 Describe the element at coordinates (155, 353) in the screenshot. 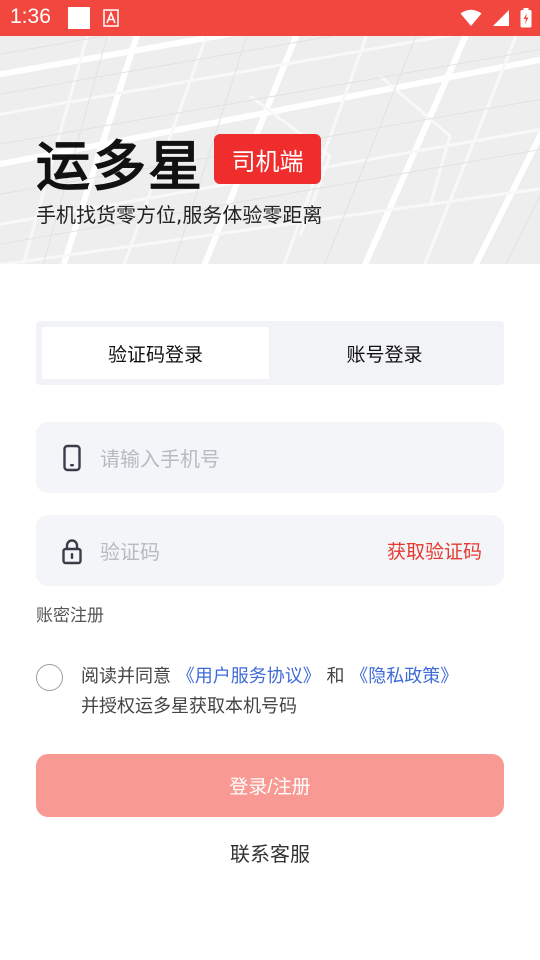

I see `tab-sms-login: 验证码登录` at that location.